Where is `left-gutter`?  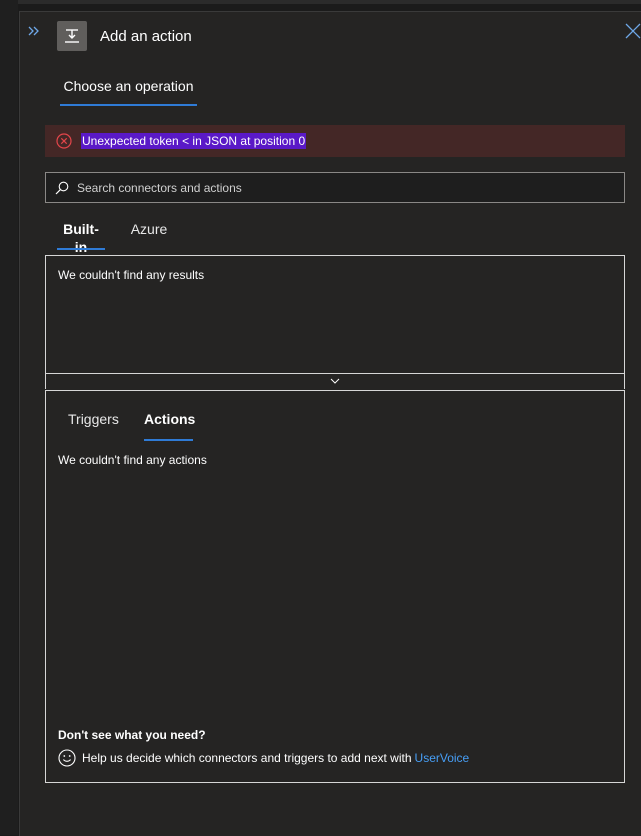
left-gutter is located at coordinates (9, 417).